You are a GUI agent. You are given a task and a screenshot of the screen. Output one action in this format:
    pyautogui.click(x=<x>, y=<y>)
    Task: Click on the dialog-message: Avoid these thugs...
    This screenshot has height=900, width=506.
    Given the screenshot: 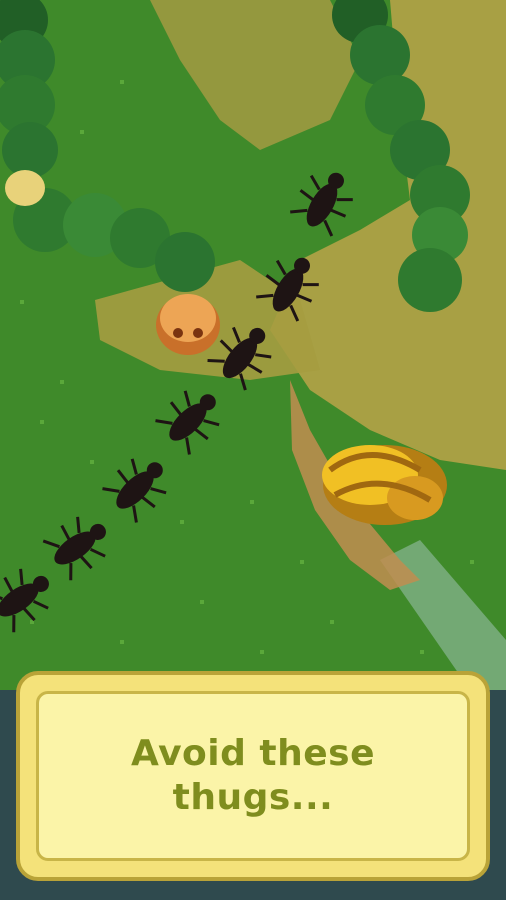 What is the action you would take?
    pyautogui.click(x=253, y=776)
    